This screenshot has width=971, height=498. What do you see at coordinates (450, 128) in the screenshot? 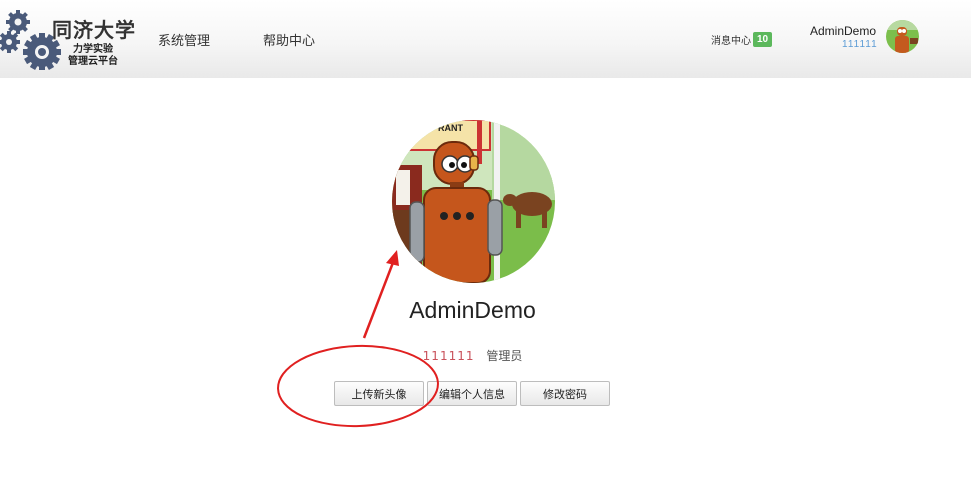
I see `svg-text: RANT` at bounding box center [450, 128].